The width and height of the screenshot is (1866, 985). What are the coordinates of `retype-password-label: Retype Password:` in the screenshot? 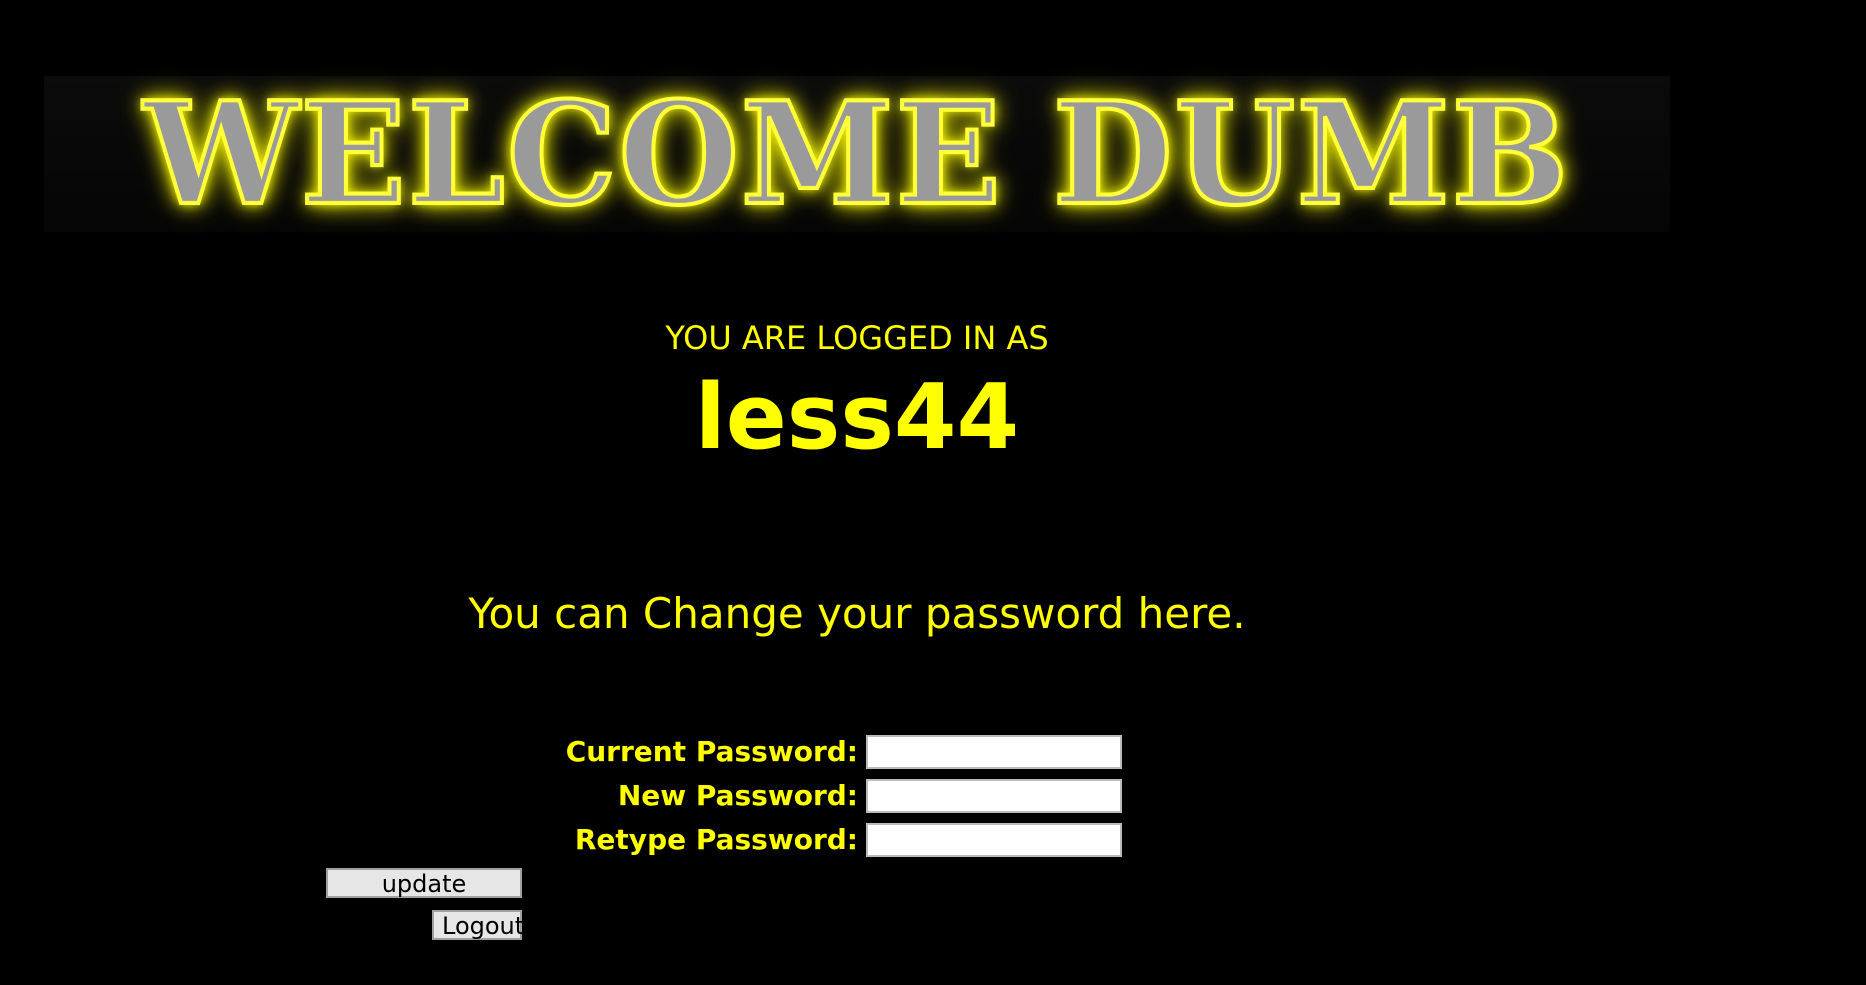 It's located at (716, 839).